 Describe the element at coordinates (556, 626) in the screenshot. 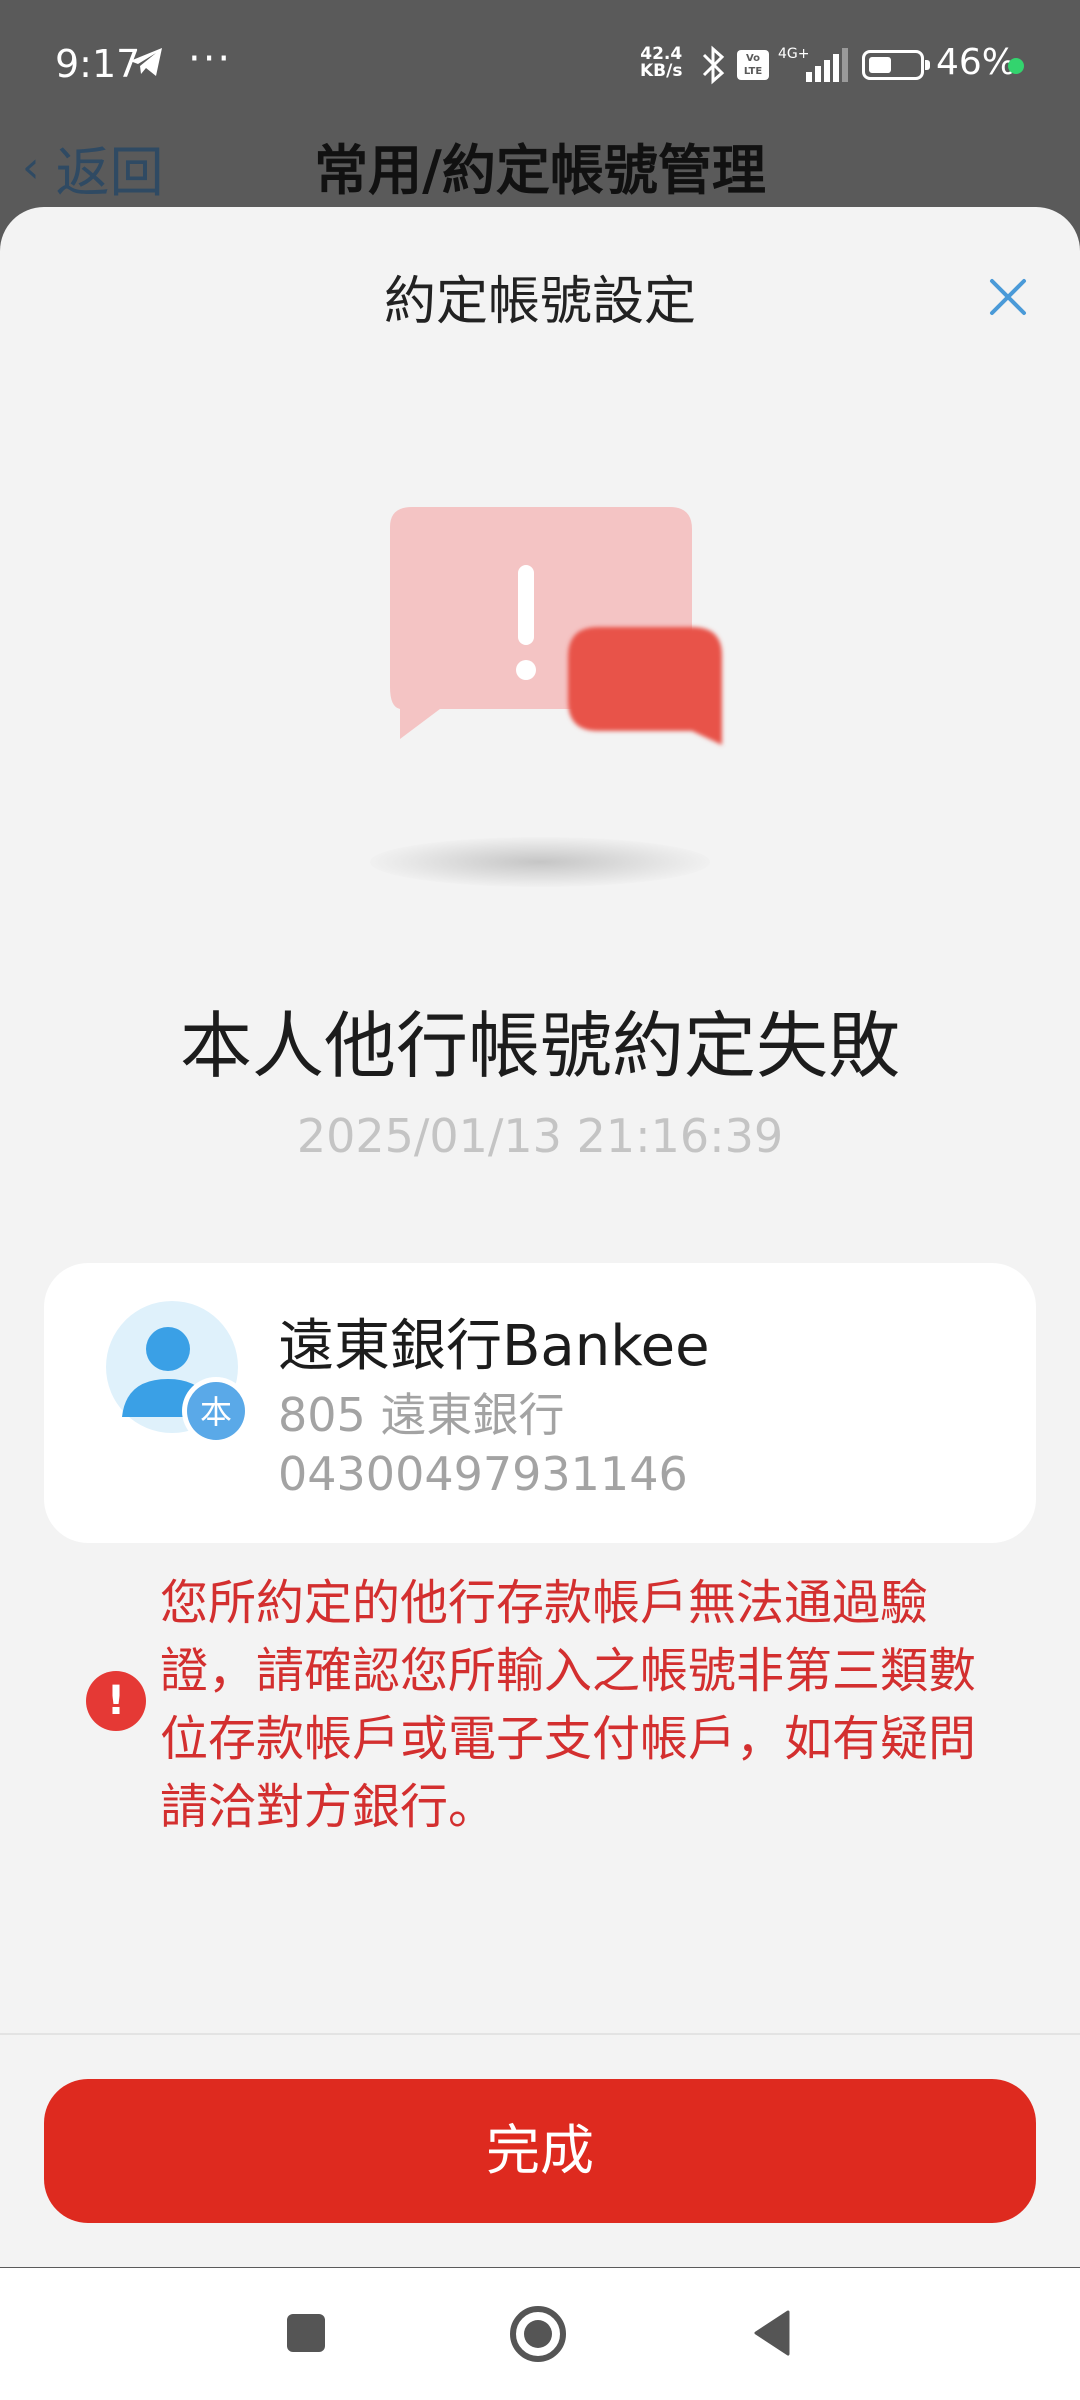

I see `error-chat-illustration` at that location.